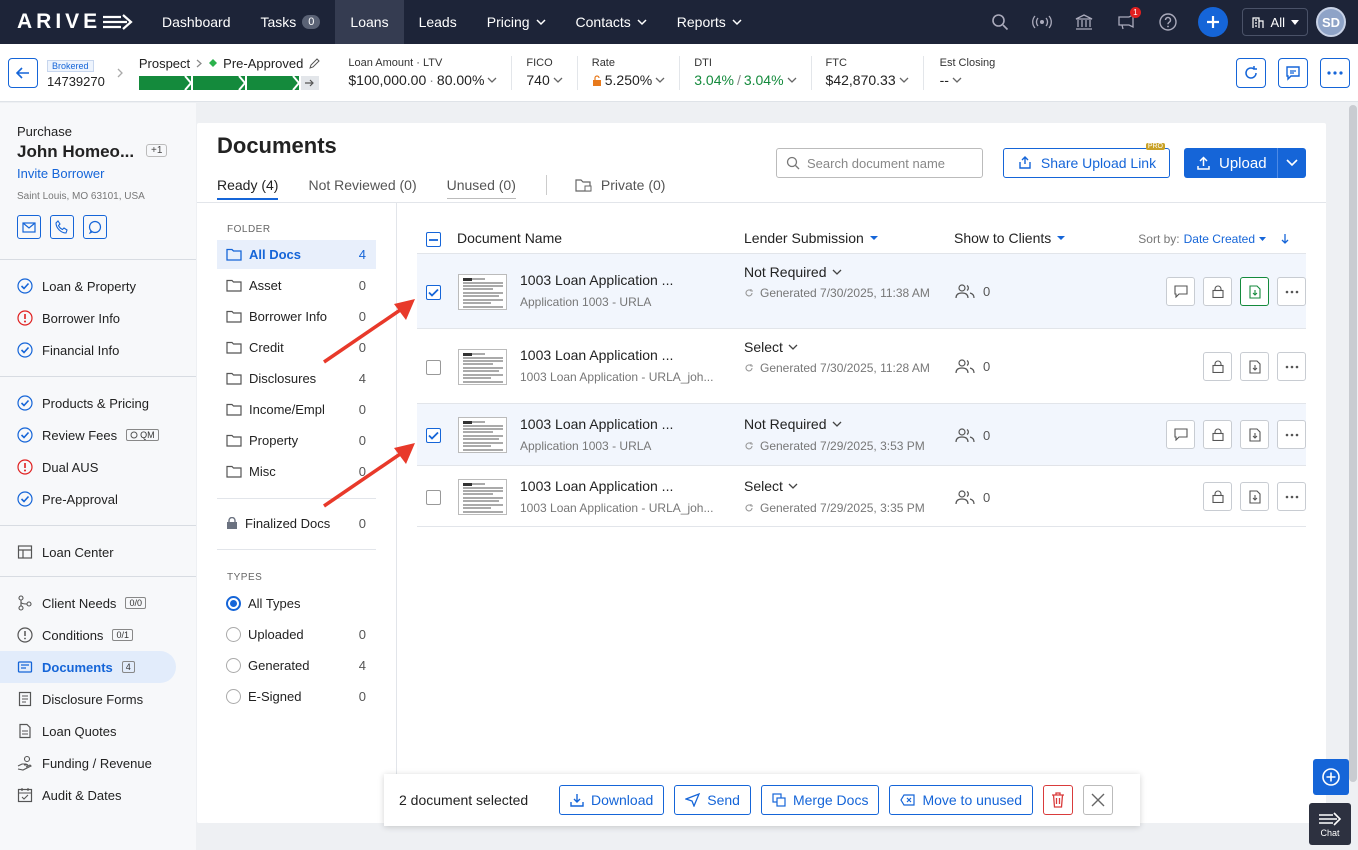 The width and height of the screenshot is (1358, 850). Describe the element at coordinates (157, 150) in the screenshot. I see `co-borrower-count: +1` at that location.